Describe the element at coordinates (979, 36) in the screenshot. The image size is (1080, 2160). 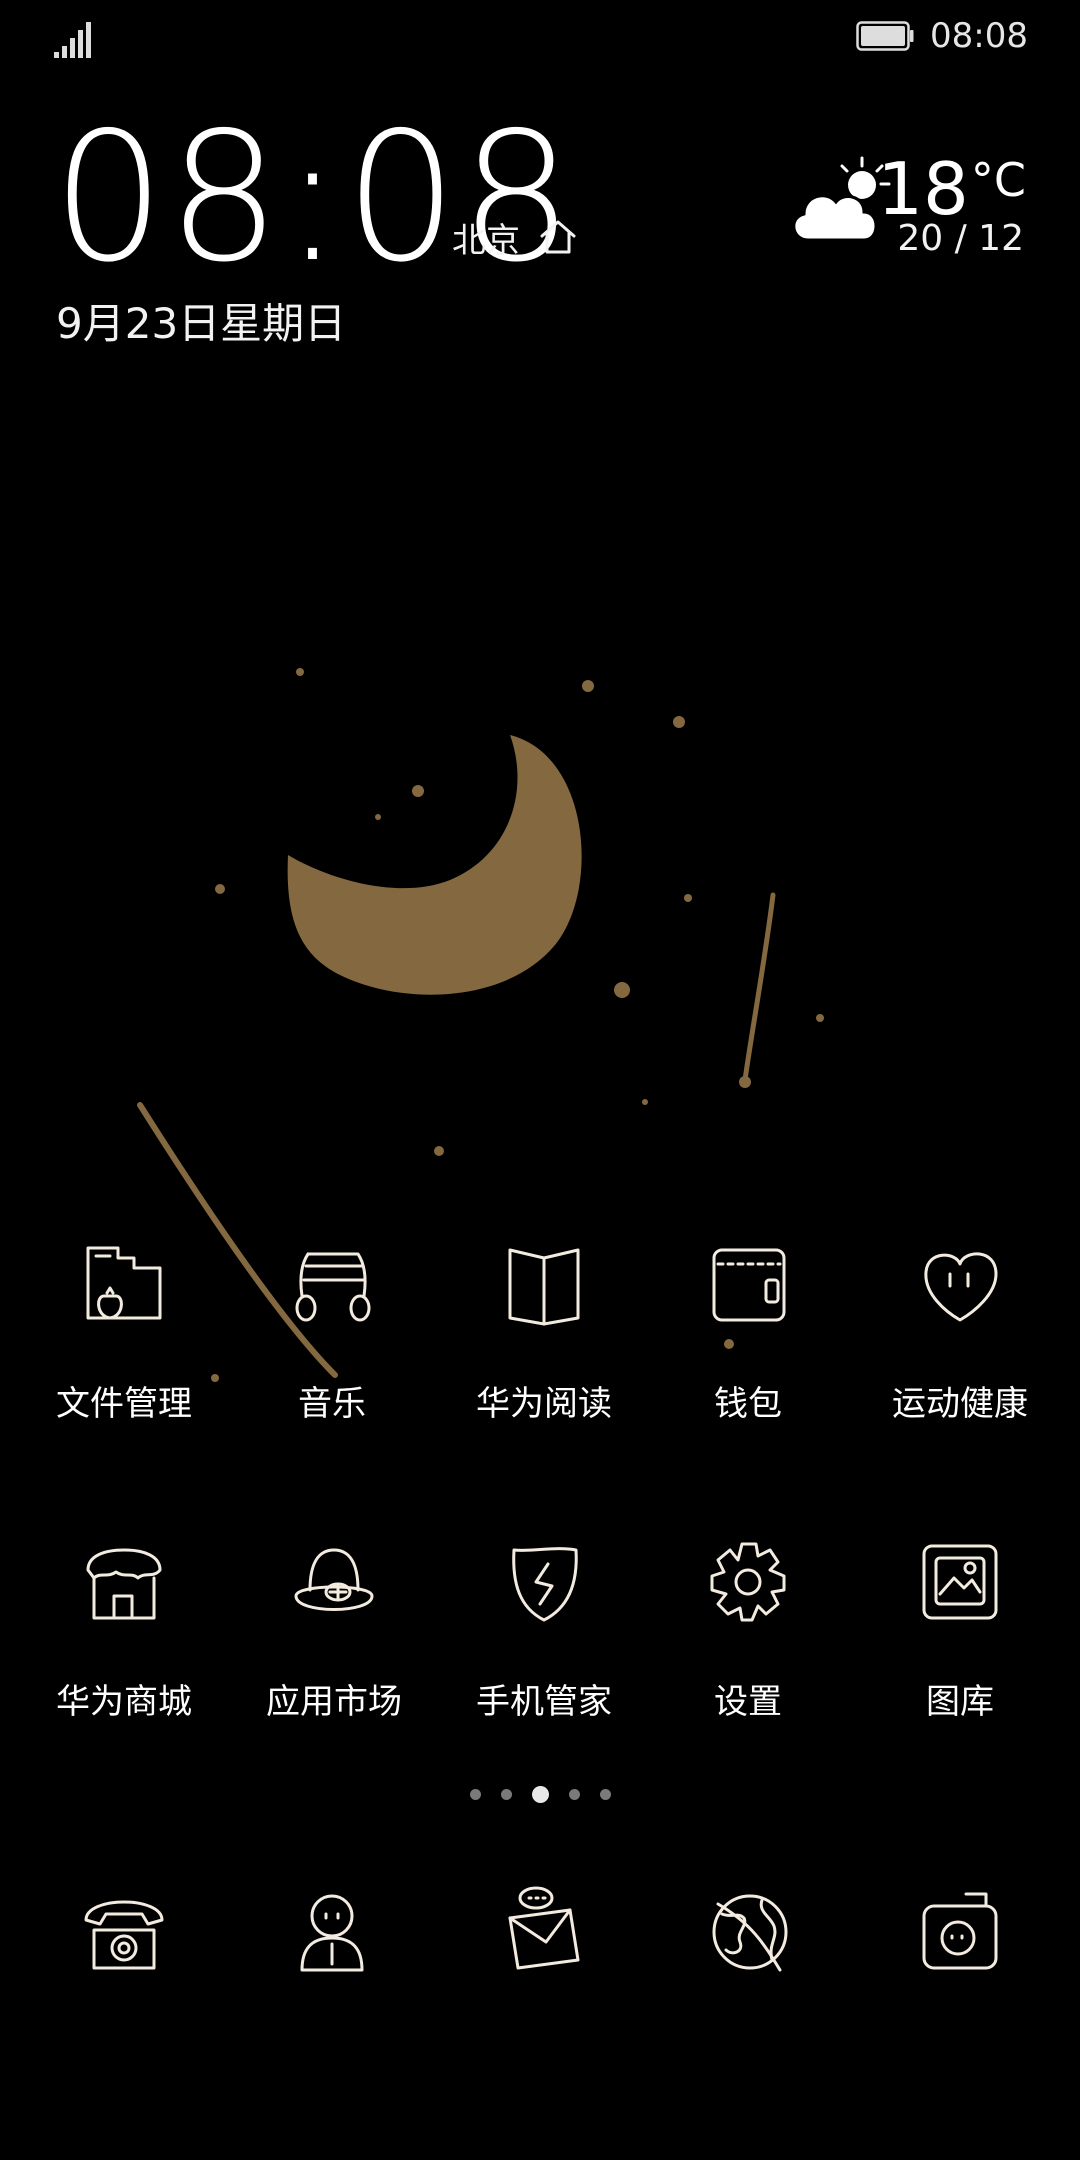
I see `status-time: 08:08` at that location.